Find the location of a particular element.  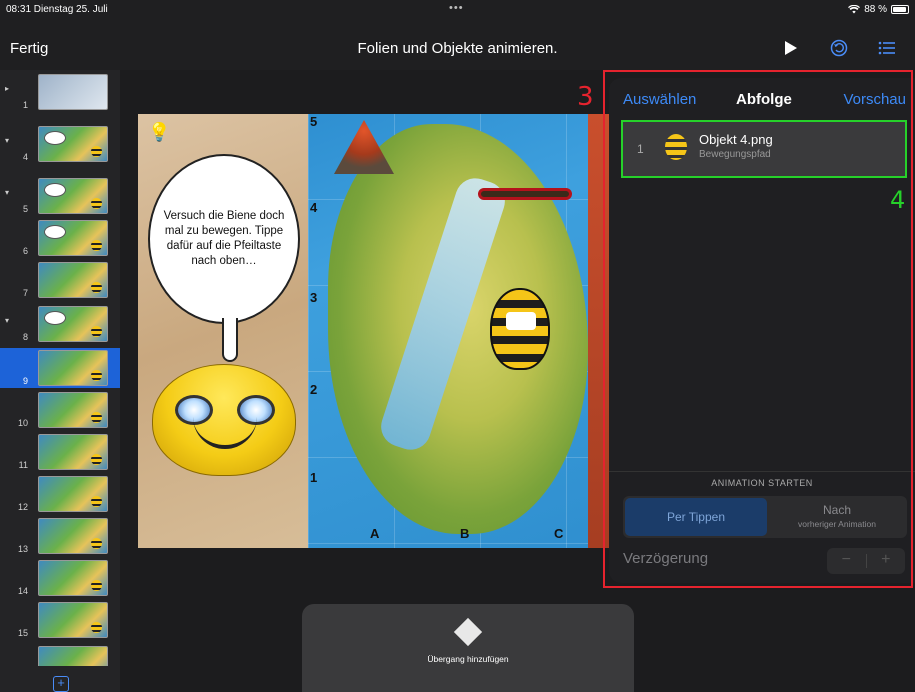

add-transition-label: Übergang hinzufügen is located at coordinates (468, 659).